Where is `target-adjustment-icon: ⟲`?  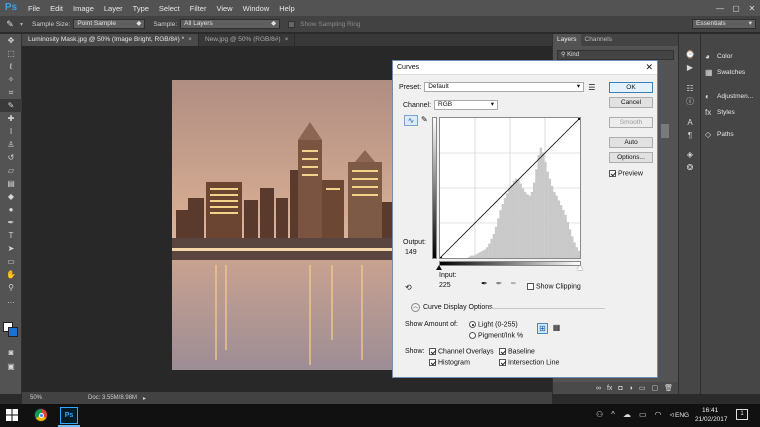 target-adjustment-icon: ⟲ is located at coordinates (408, 287).